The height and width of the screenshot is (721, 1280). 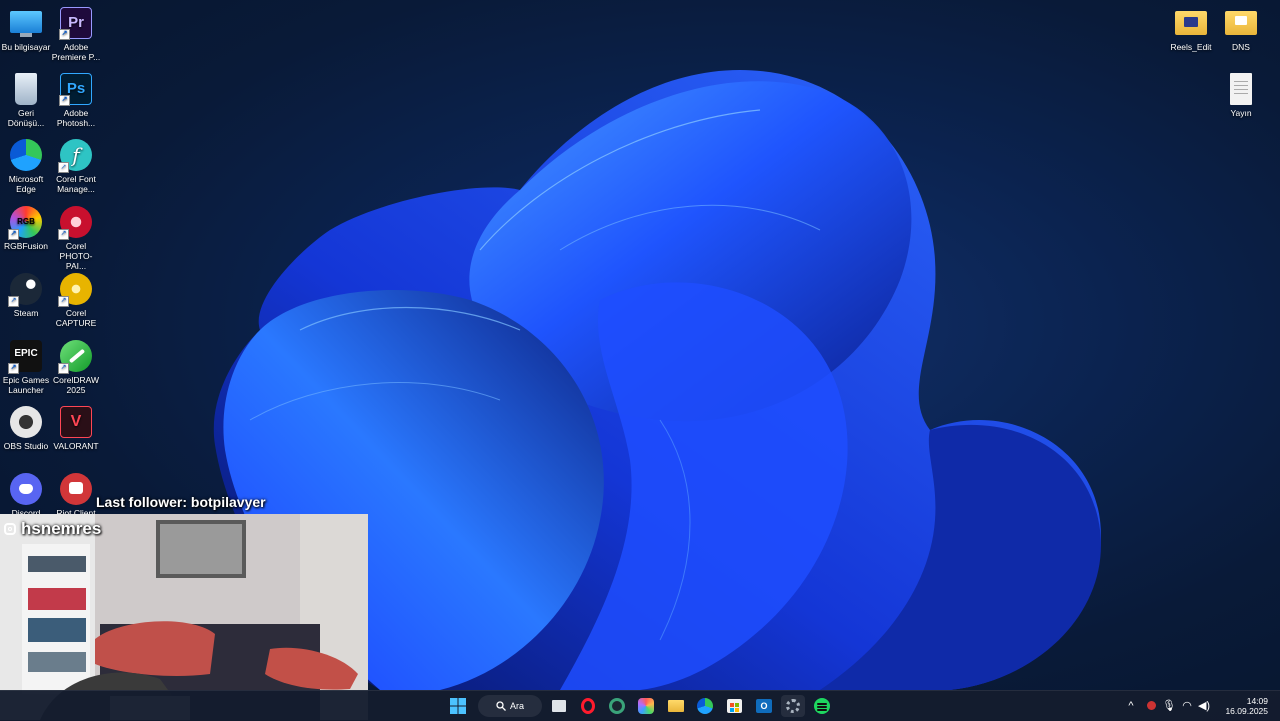 I want to click on file-explorer-icon, so click(x=676, y=706).